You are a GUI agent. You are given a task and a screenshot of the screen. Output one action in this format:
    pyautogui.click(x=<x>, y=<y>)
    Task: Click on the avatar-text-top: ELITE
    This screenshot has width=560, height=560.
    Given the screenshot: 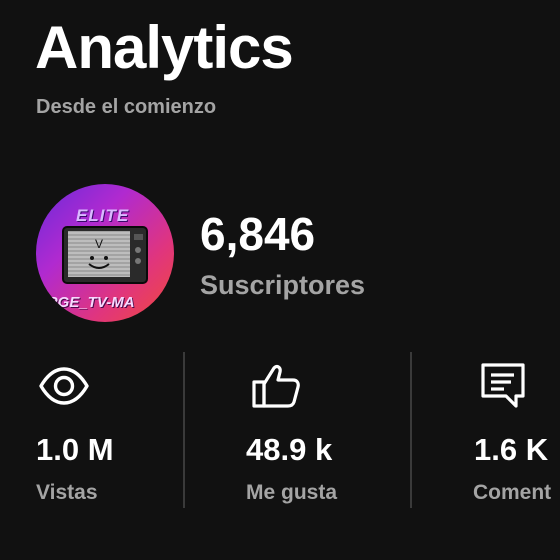 What is the action you would take?
    pyautogui.click(x=103, y=215)
    